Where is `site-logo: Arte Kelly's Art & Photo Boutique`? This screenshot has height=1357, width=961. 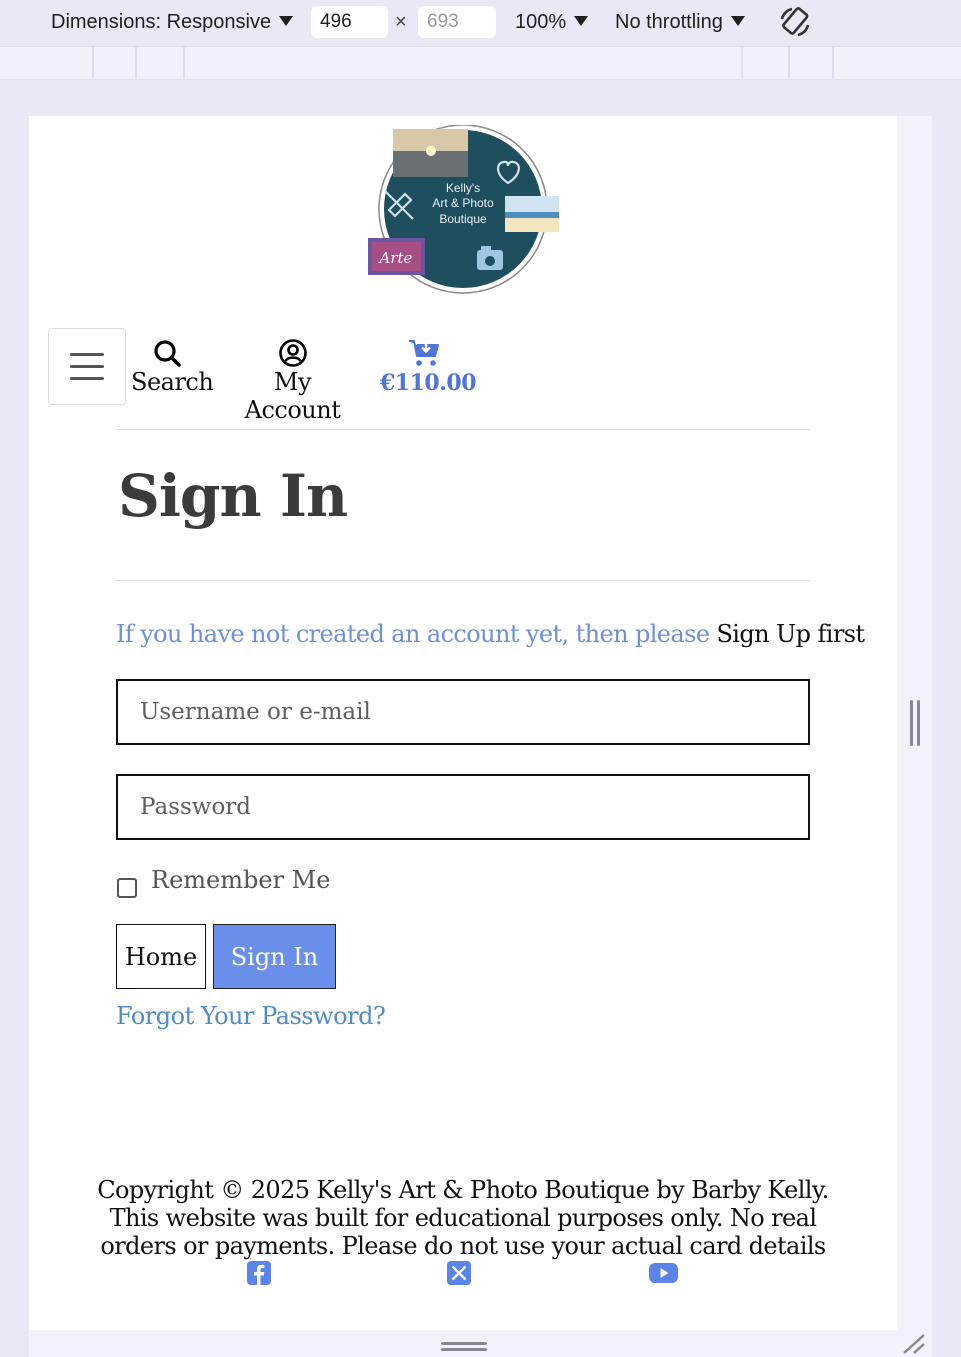 site-logo: Arte Kelly's Art & Photo Boutique is located at coordinates (465, 210).